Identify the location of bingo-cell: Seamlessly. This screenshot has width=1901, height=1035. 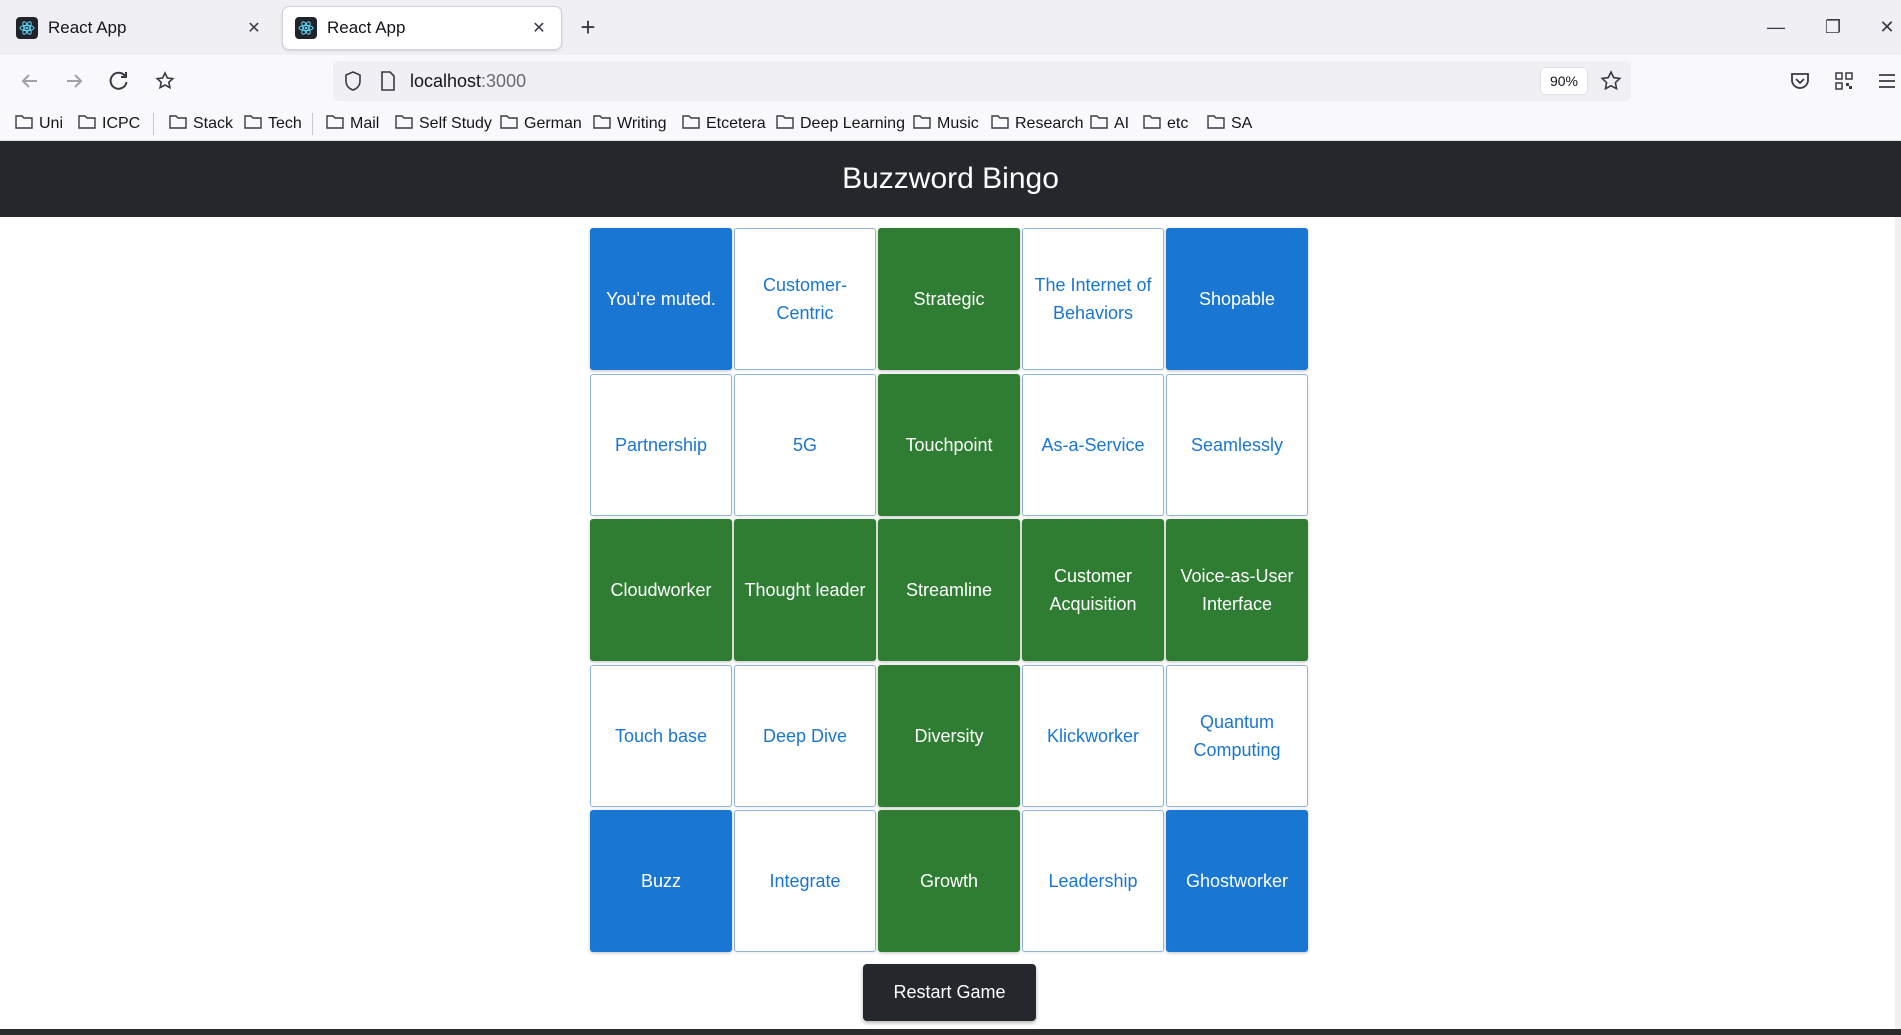
(1237, 444).